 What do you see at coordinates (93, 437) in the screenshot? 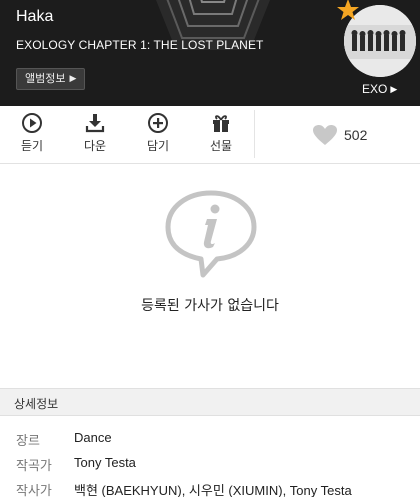
I see `detail-value: Dance` at bounding box center [93, 437].